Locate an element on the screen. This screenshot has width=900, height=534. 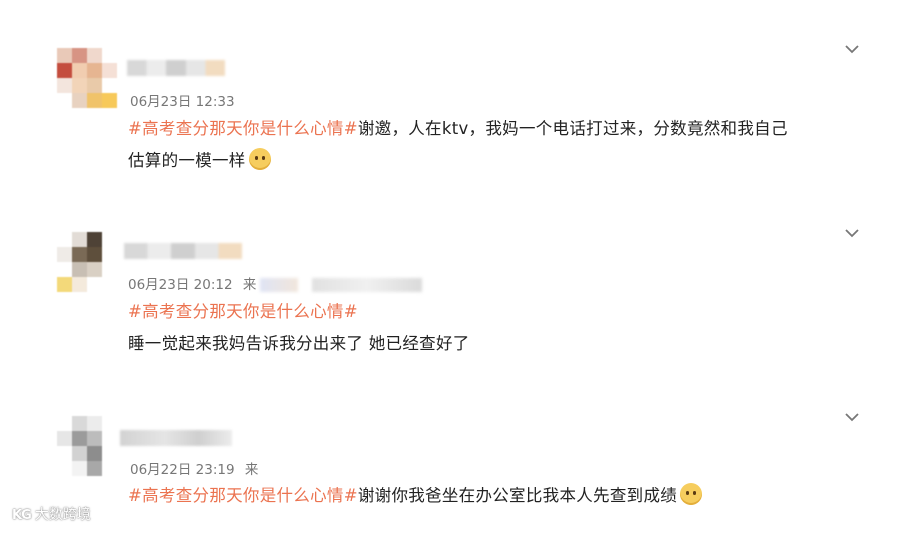
doge-emoji-icon is located at coordinates (259, 159).